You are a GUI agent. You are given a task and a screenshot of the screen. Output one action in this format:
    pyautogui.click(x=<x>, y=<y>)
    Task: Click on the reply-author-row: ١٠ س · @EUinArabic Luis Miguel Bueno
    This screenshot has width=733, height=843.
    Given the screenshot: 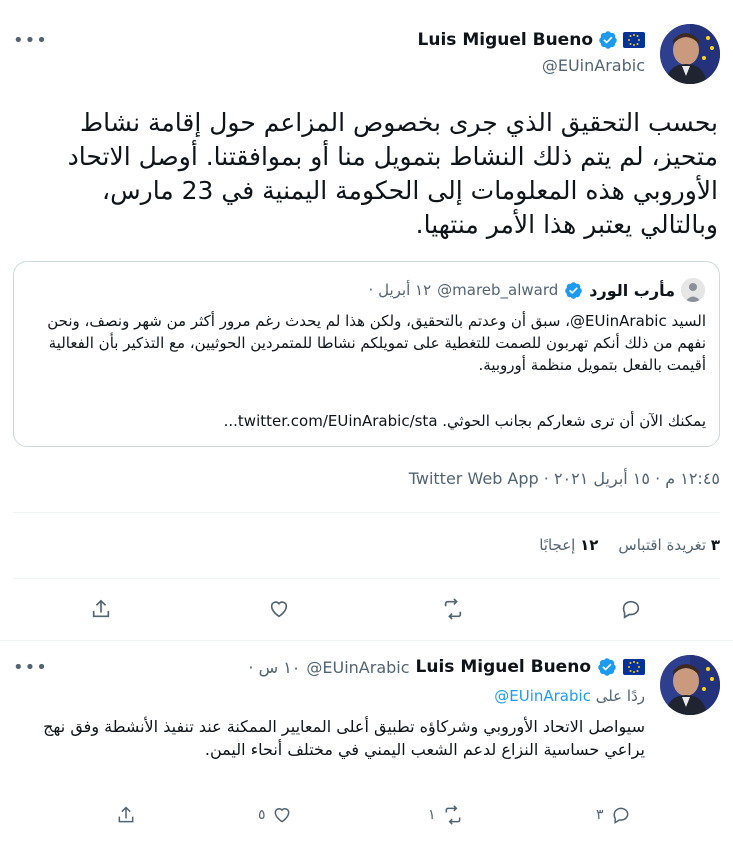 What is the action you would take?
    pyautogui.click(x=446, y=667)
    